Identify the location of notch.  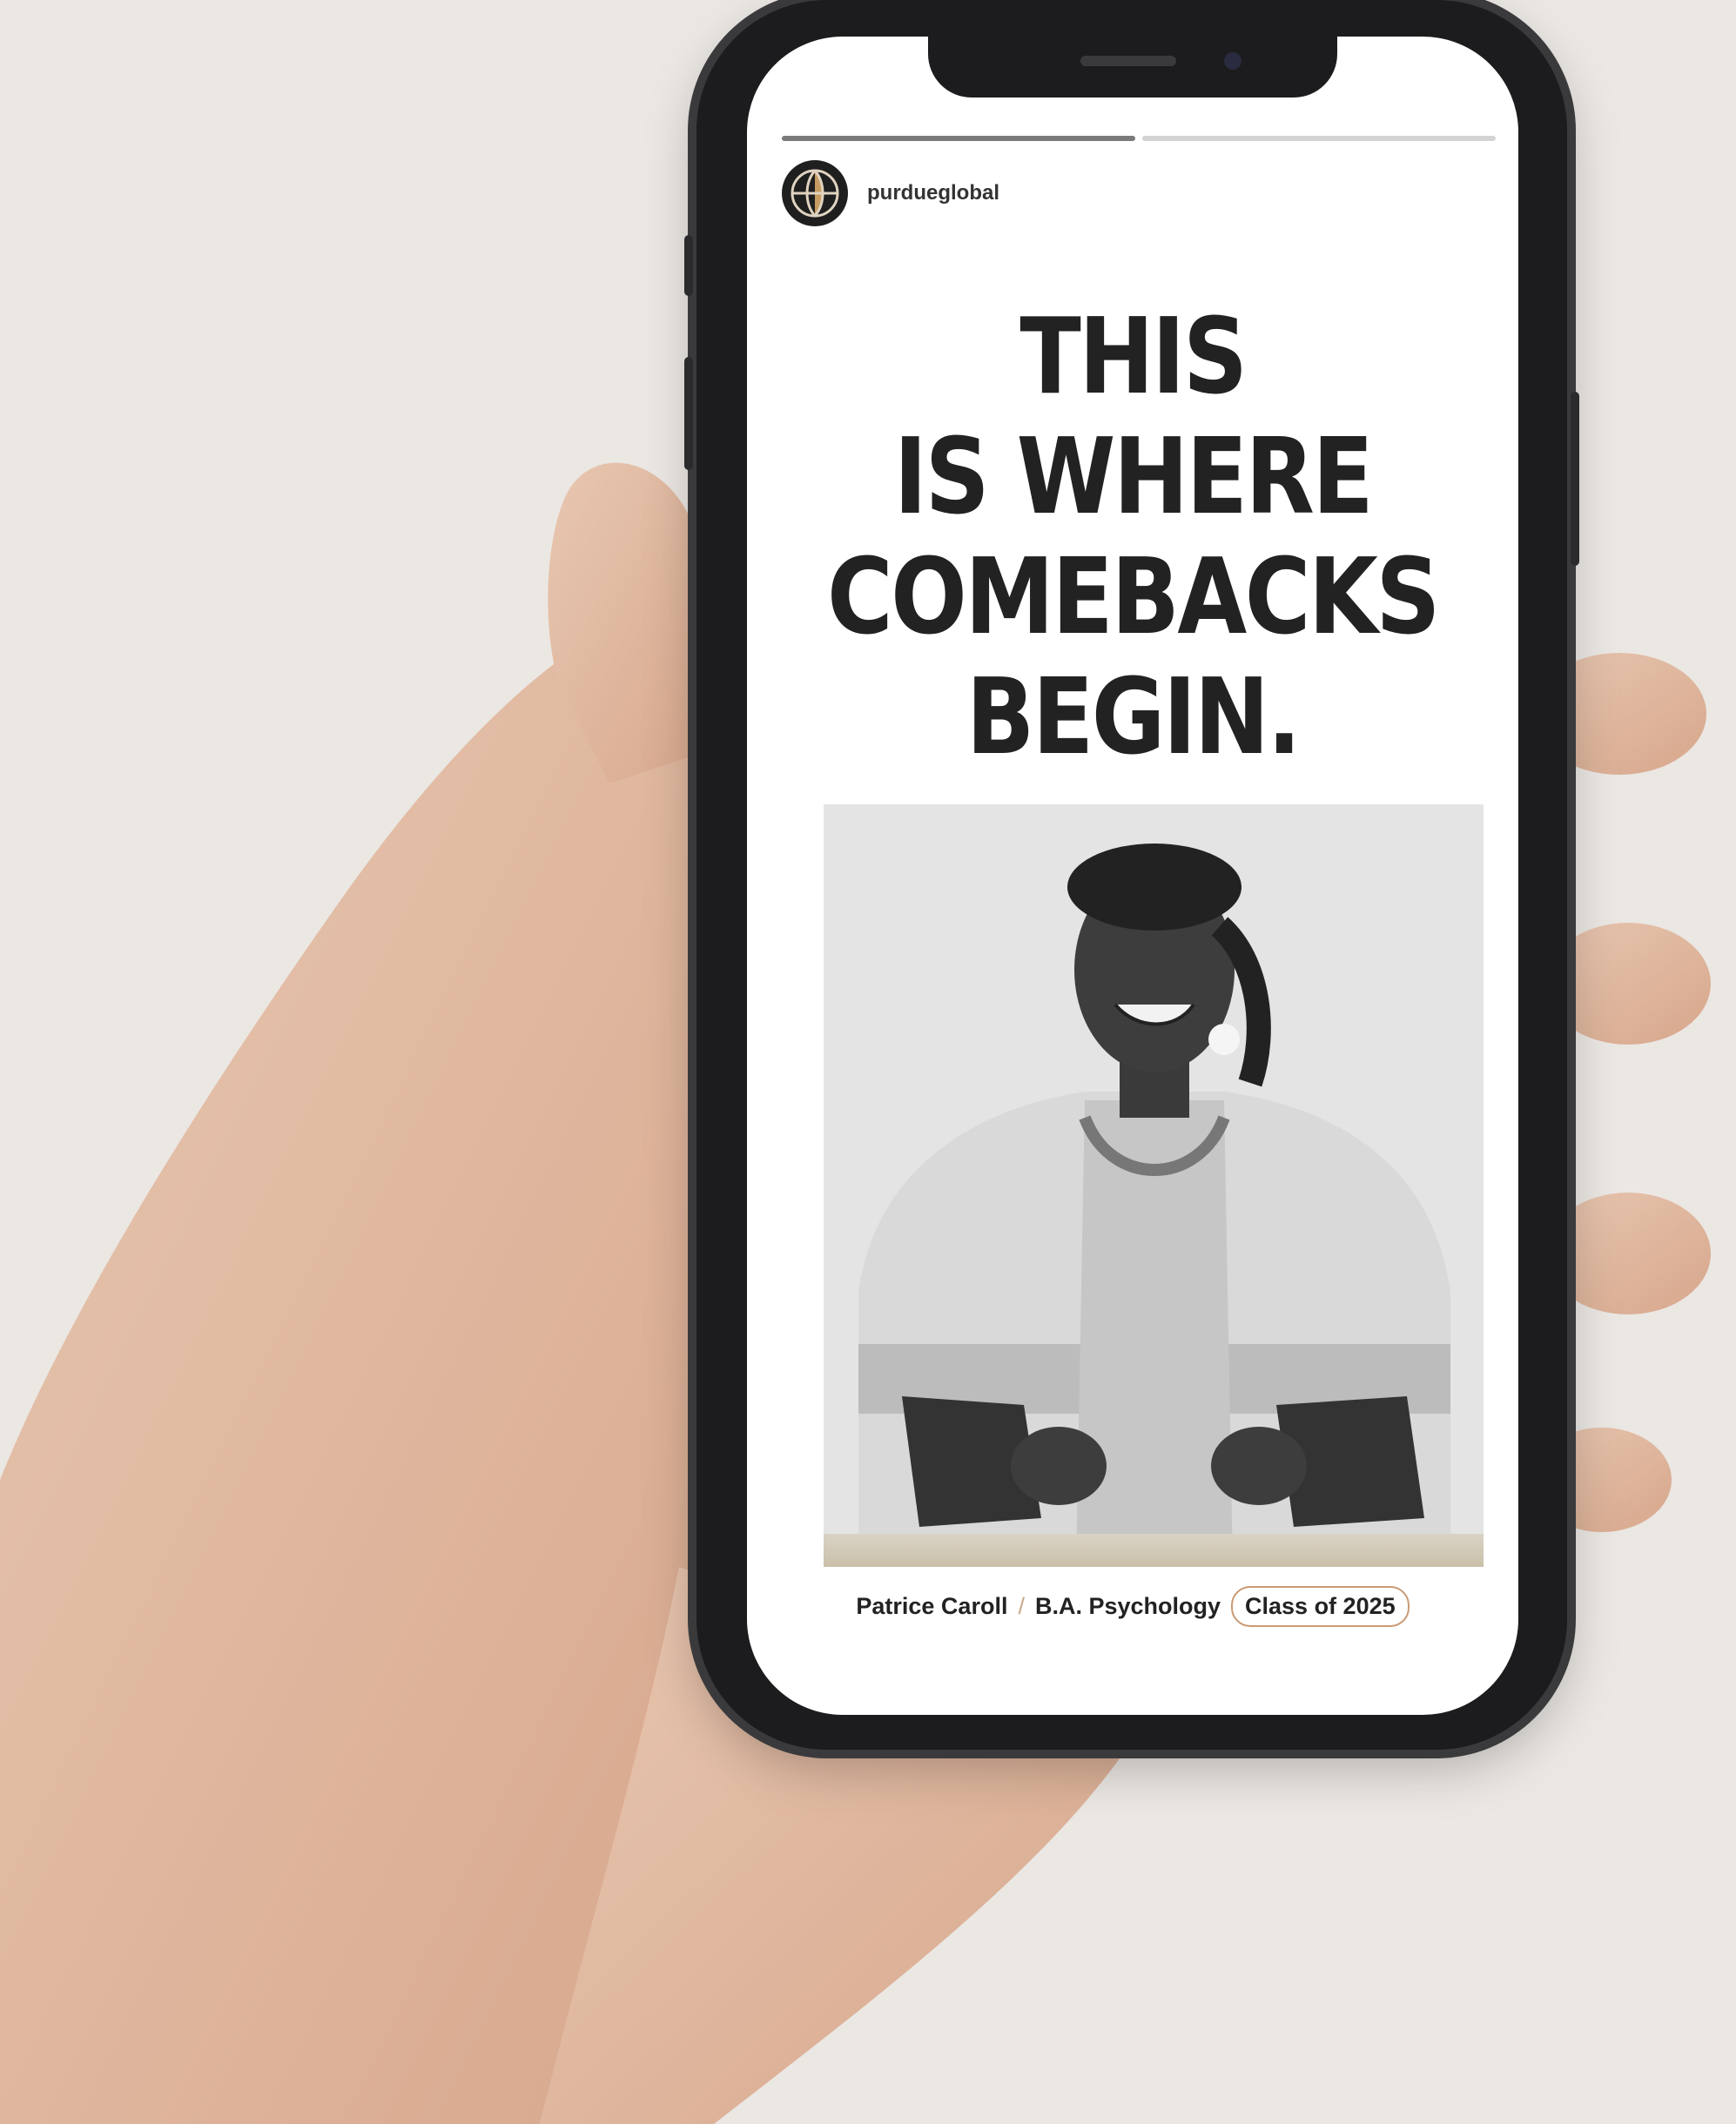
(1132, 67).